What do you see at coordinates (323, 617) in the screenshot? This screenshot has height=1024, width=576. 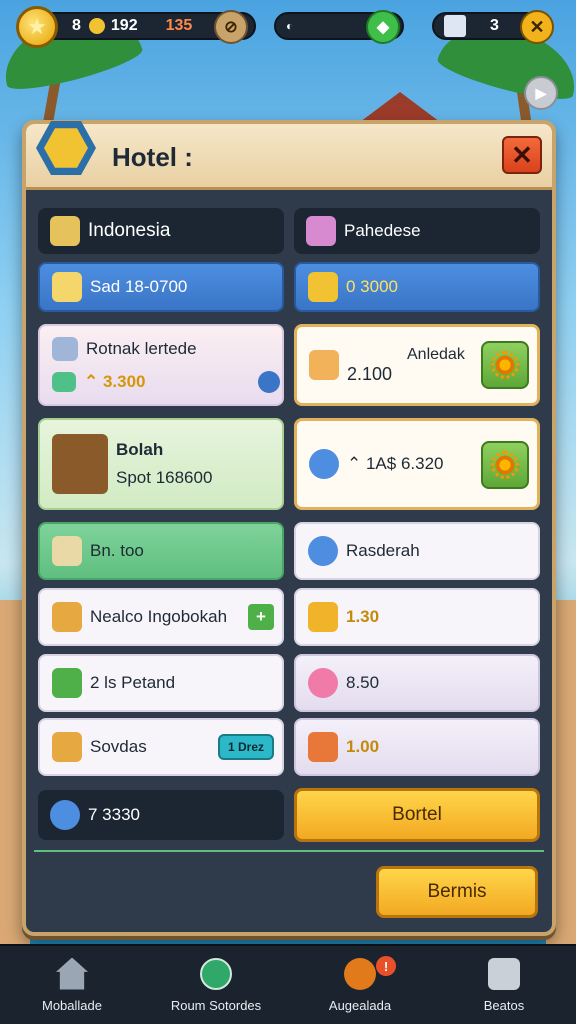 I see `anvil-icon` at bounding box center [323, 617].